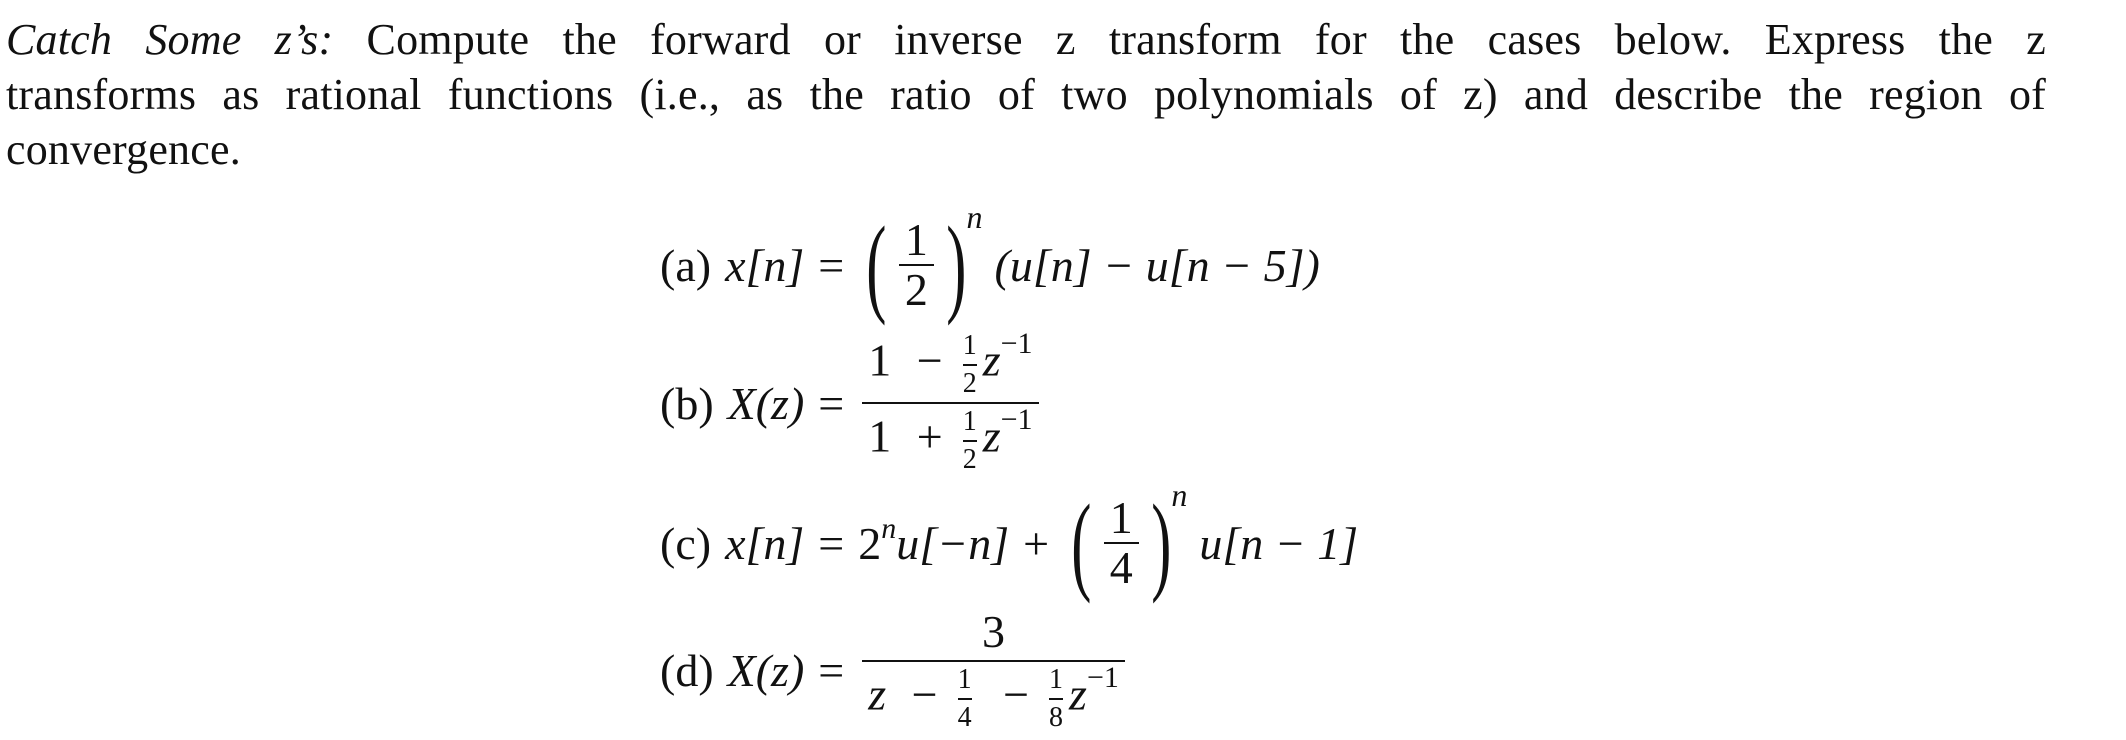  What do you see at coordinates (1279, 543) in the screenshot?
I see `term2-rest-c: u[n − 1]` at bounding box center [1279, 543].